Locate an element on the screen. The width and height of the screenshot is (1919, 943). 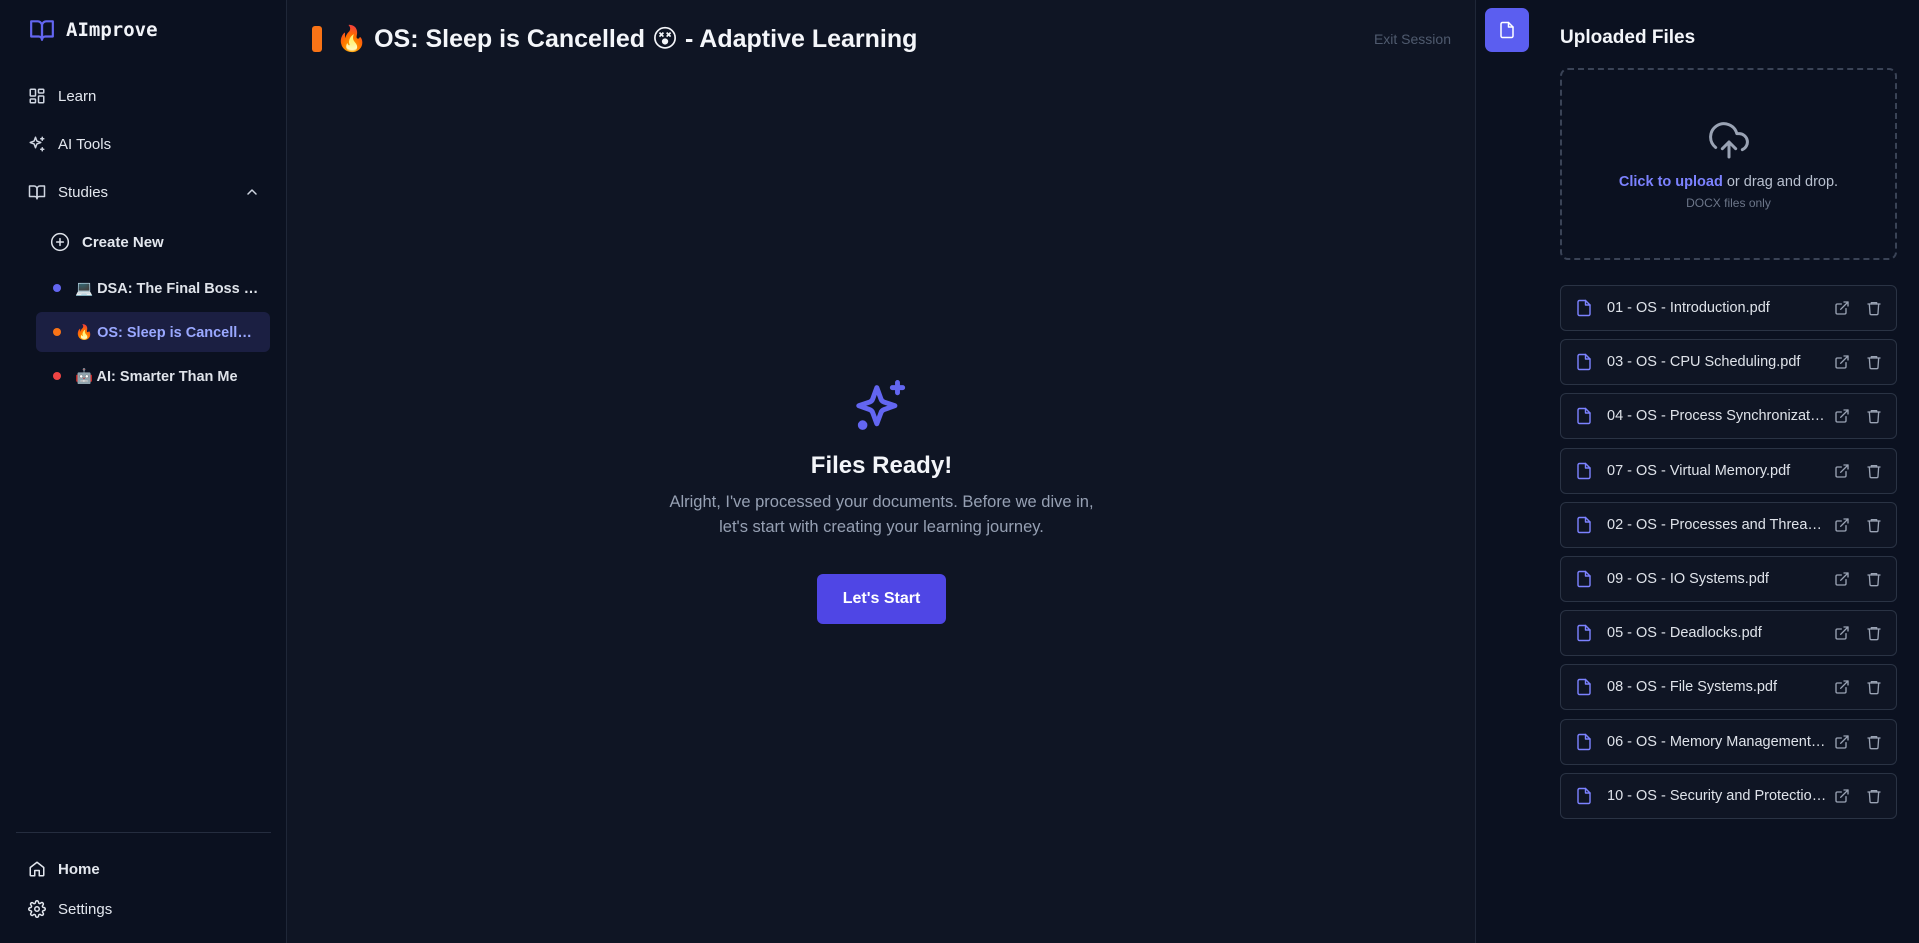
file-row: 07 - OS - Virtual Memory.pdf is located at coordinates (1728, 470).